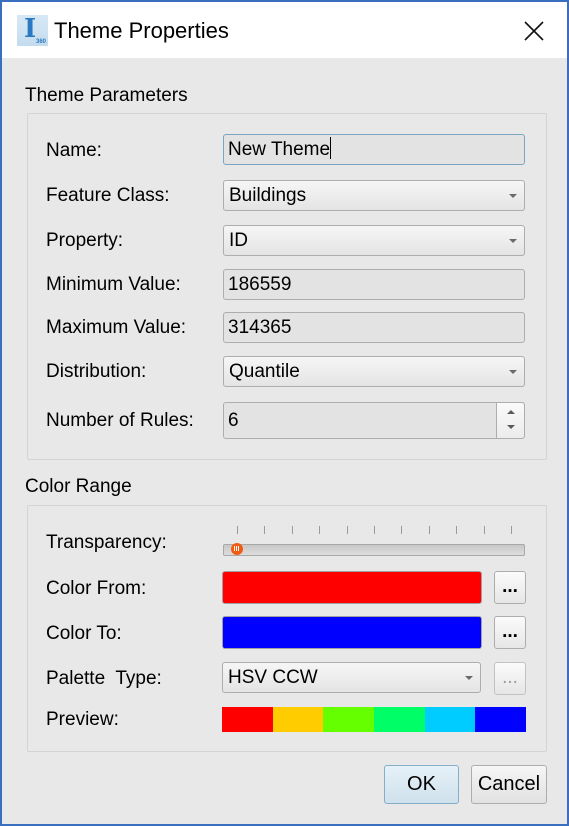 Image resolution: width=569 pixels, height=826 pixels. Describe the element at coordinates (273, 677) in the screenshot. I see `palette-type-value: HSV CCW` at that location.